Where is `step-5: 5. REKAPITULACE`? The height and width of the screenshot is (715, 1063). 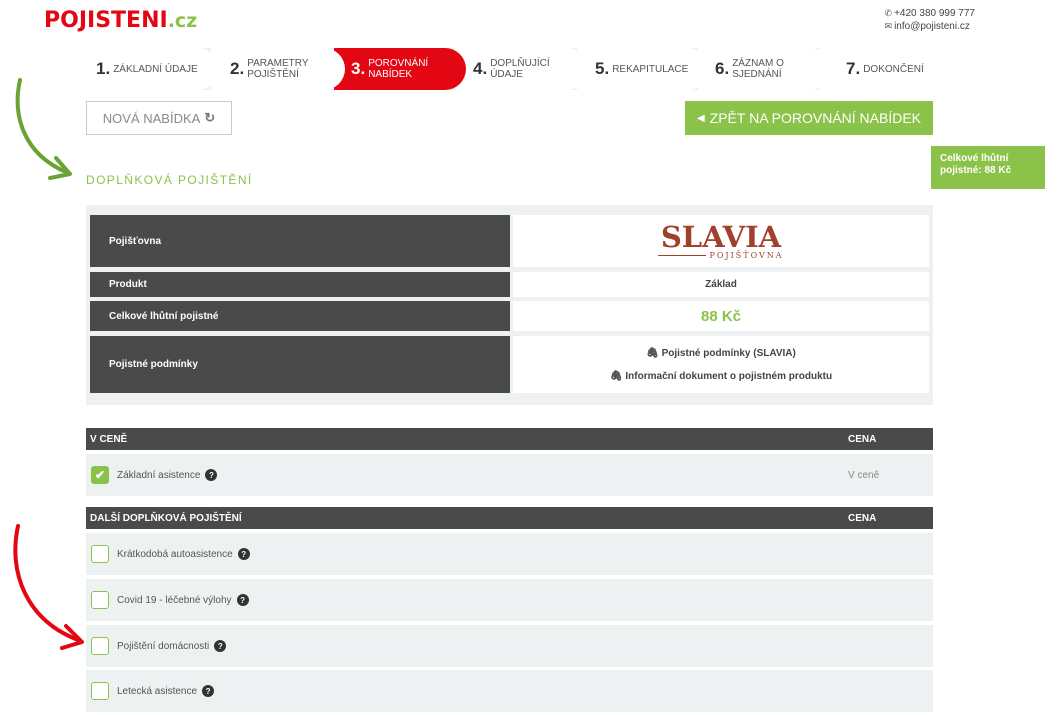
step-5: 5. REKAPITULACE is located at coordinates (643, 69).